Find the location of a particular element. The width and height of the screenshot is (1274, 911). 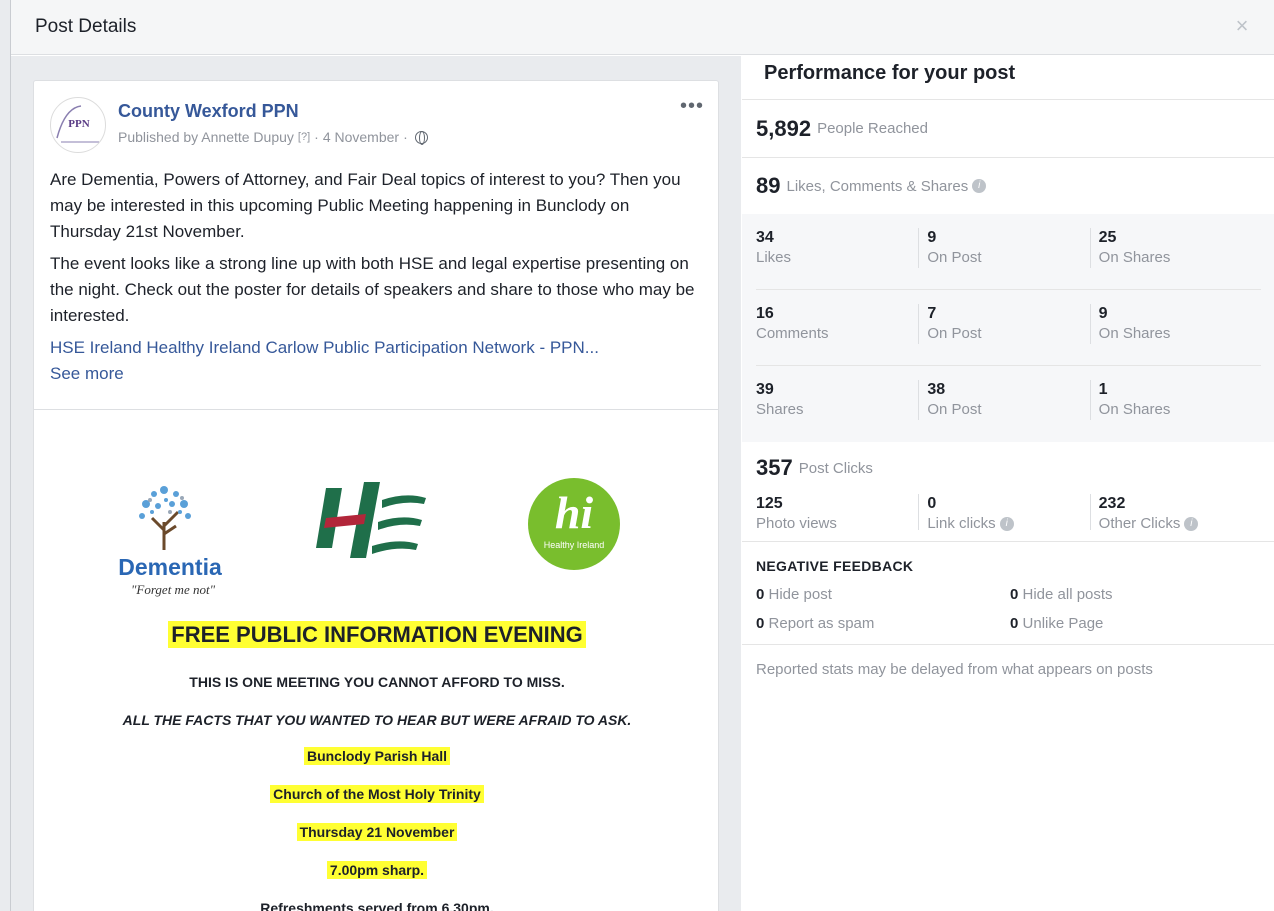

post-date: 4 November is located at coordinates (361, 137).